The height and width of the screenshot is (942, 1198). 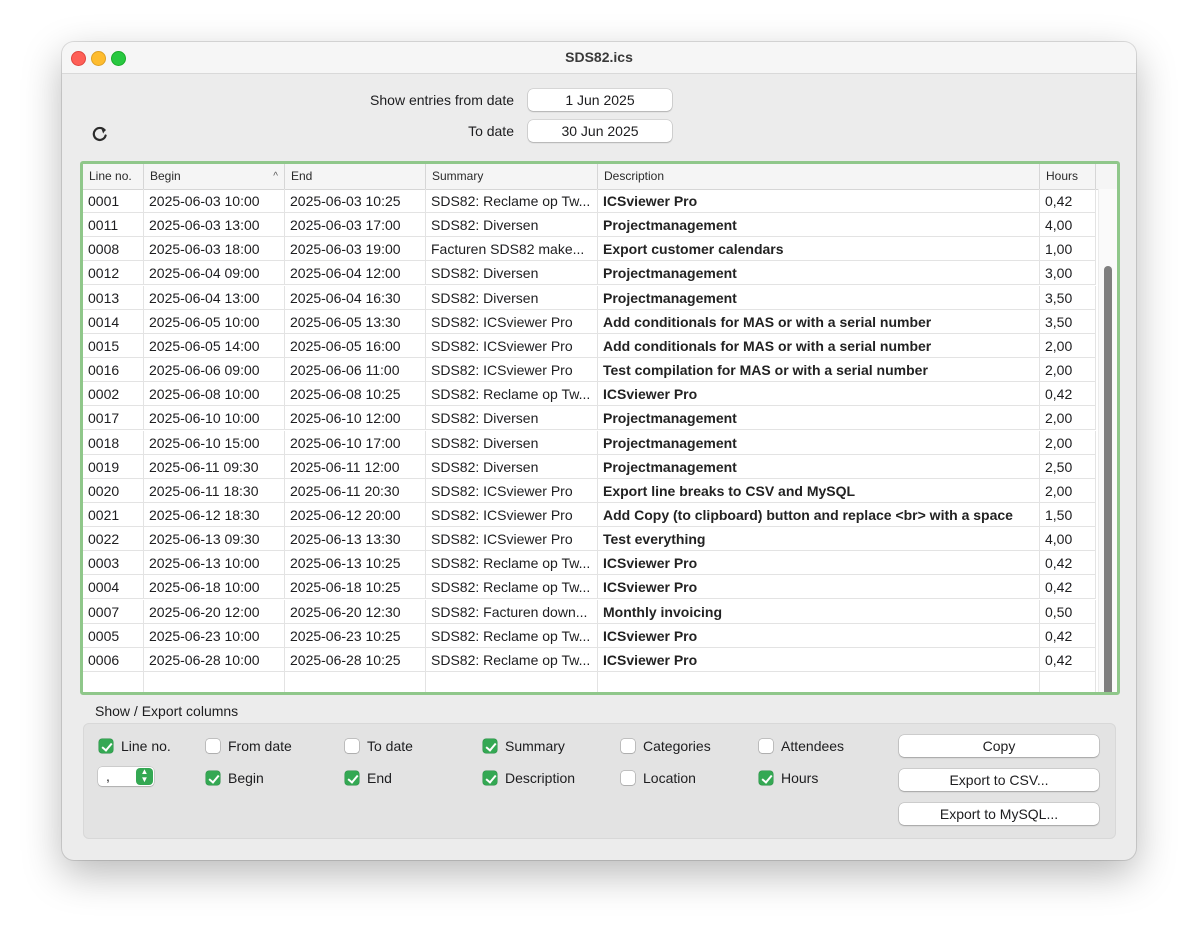 What do you see at coordinates (355, 394) in the screenshot?
I see `cell-end: 2025-06-08 10:25` at bounding box center [355, 394].